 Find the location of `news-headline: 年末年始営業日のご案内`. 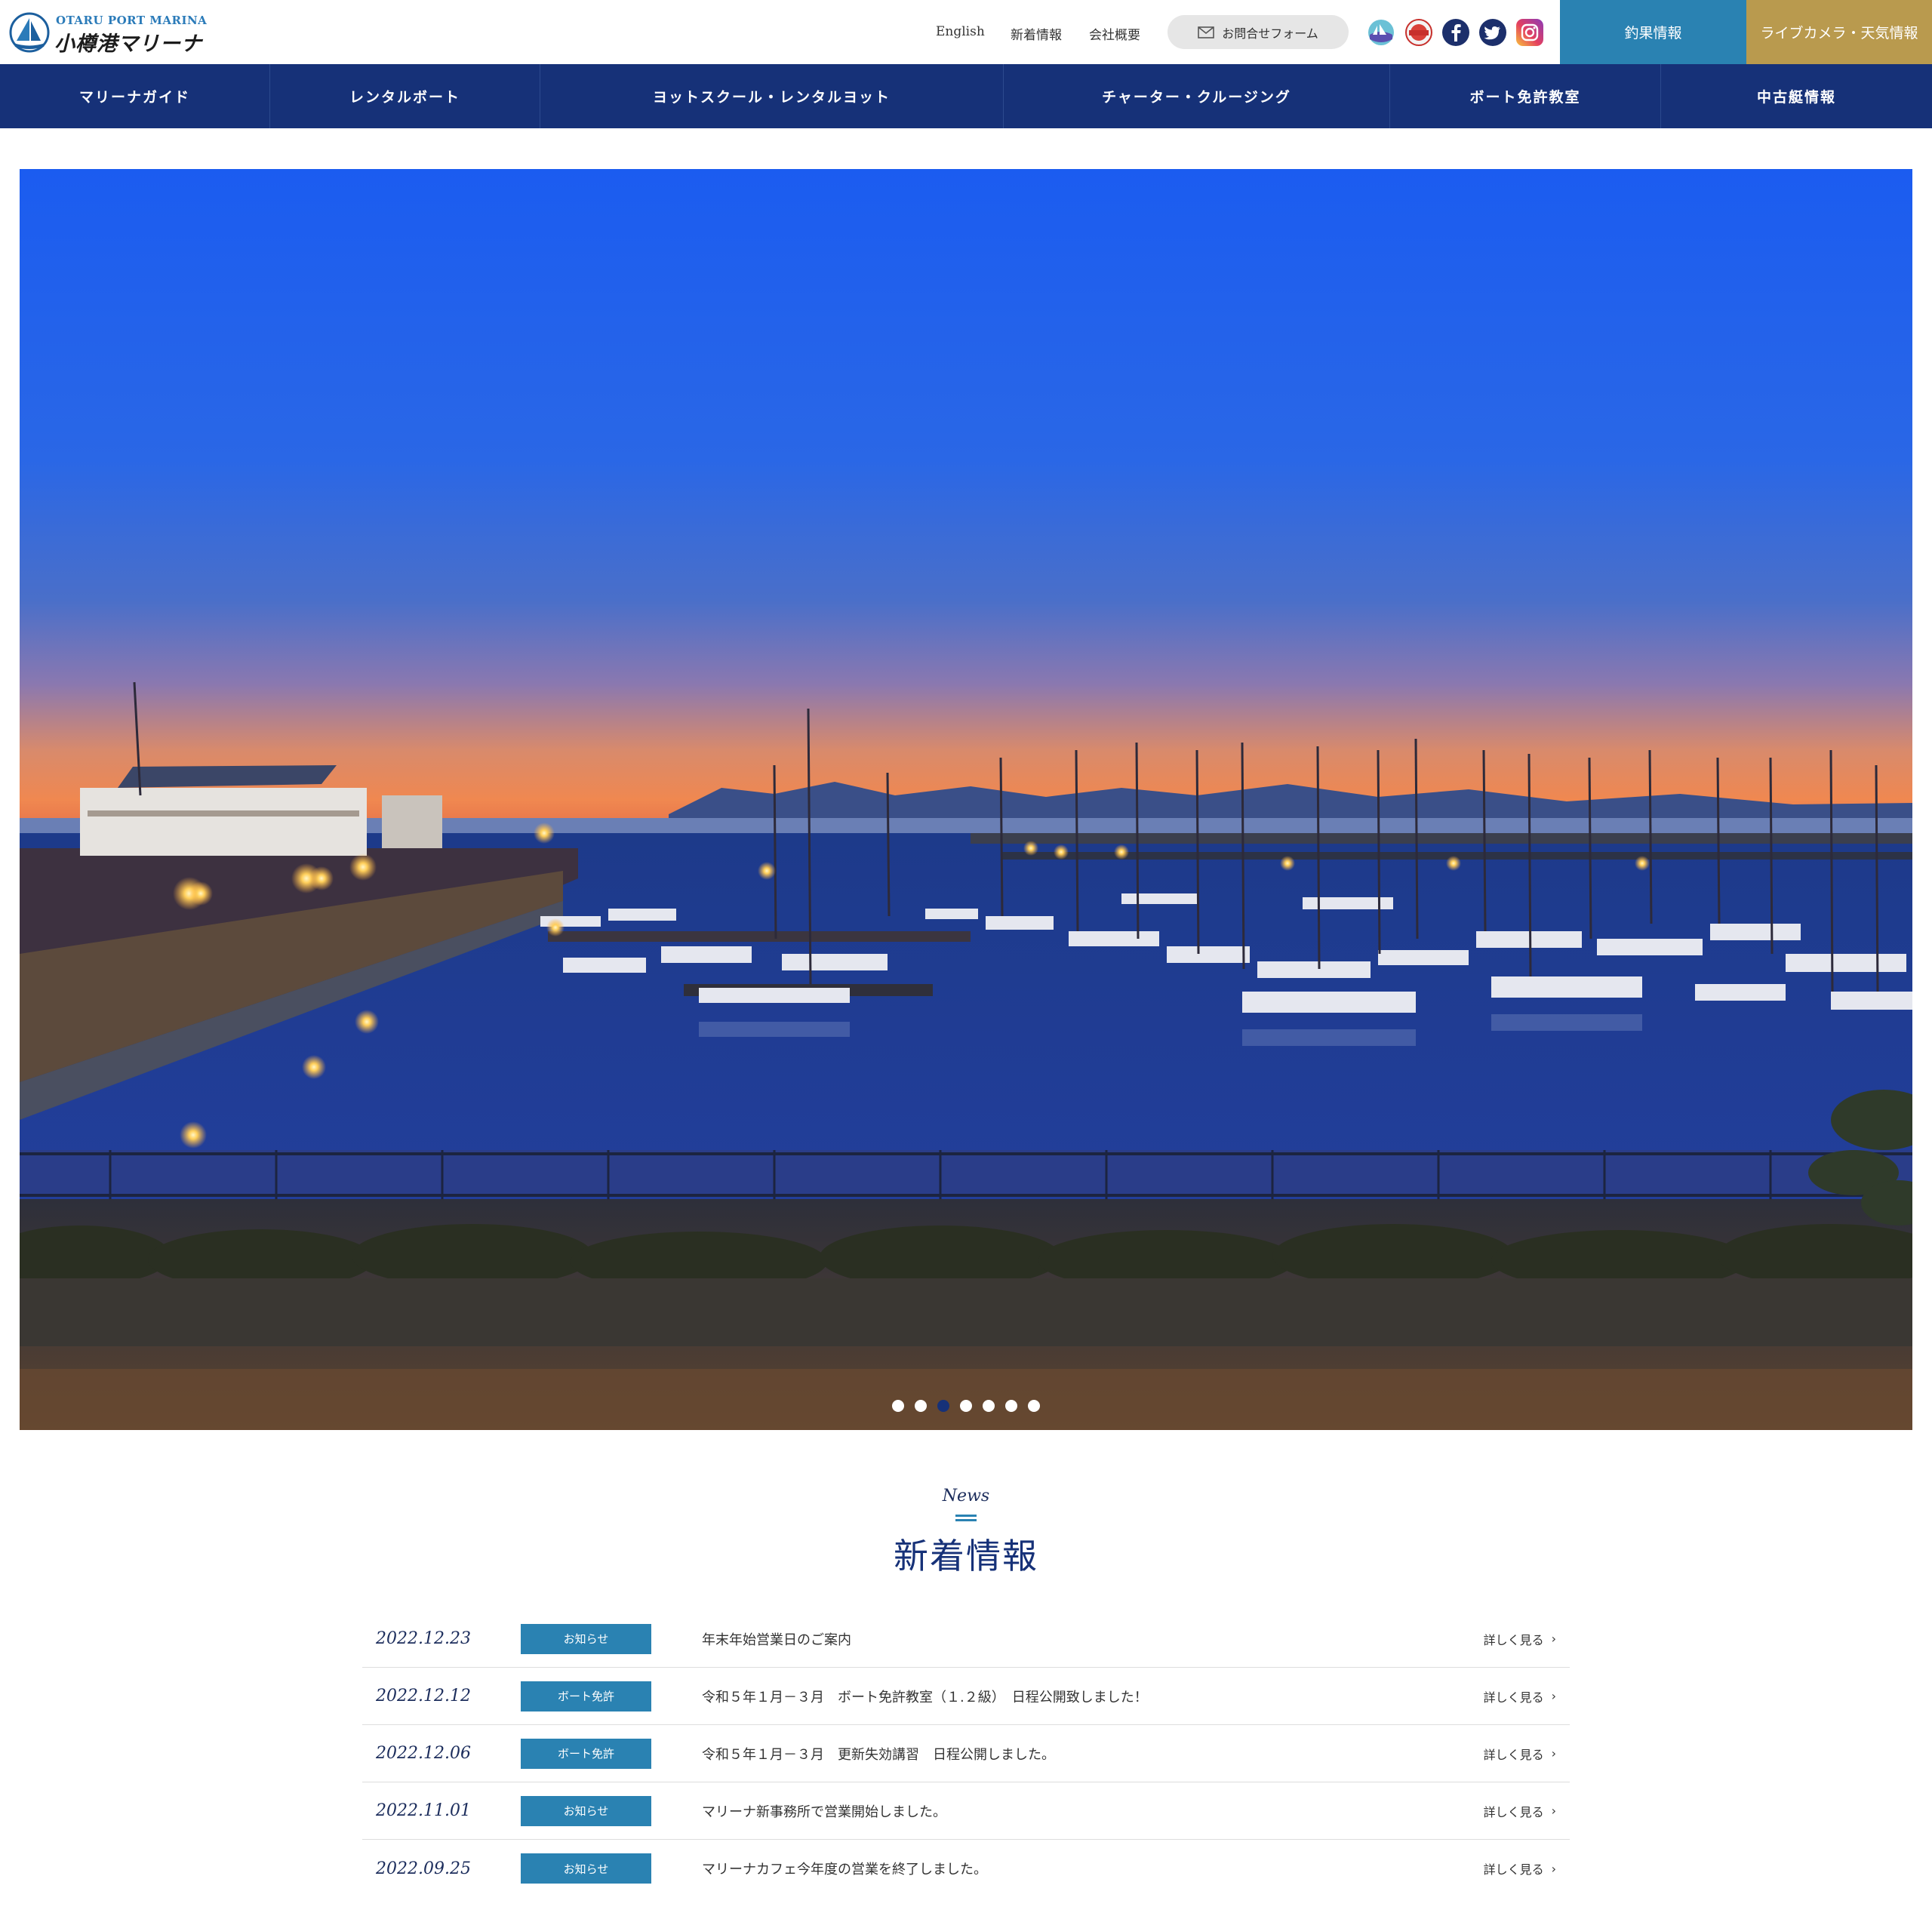

news-headline: 年末年始営業日のご案内 is located at coordinates (776, 1639).